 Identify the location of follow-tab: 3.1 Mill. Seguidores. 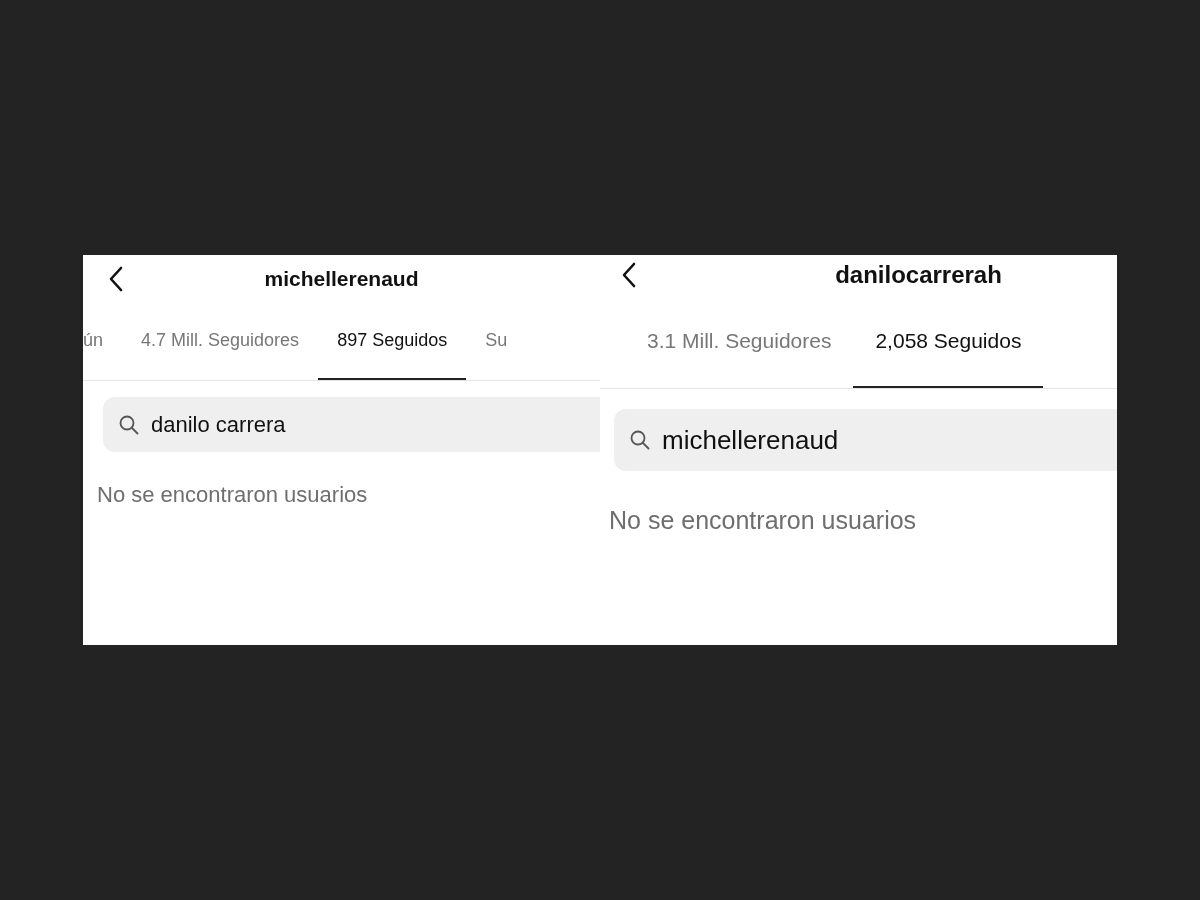
(739, 341).